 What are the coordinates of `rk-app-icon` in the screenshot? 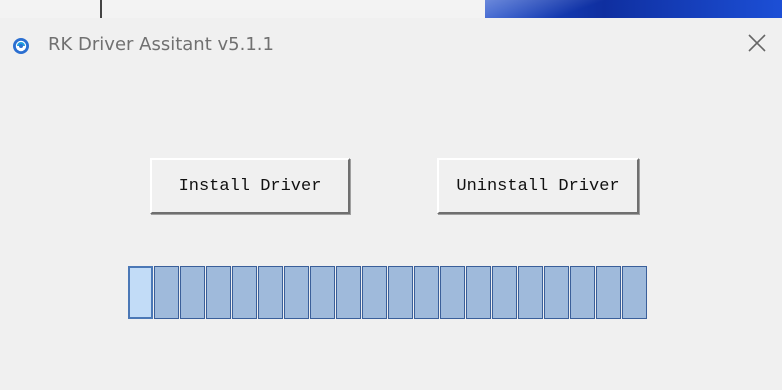 It's located at (21, 46).